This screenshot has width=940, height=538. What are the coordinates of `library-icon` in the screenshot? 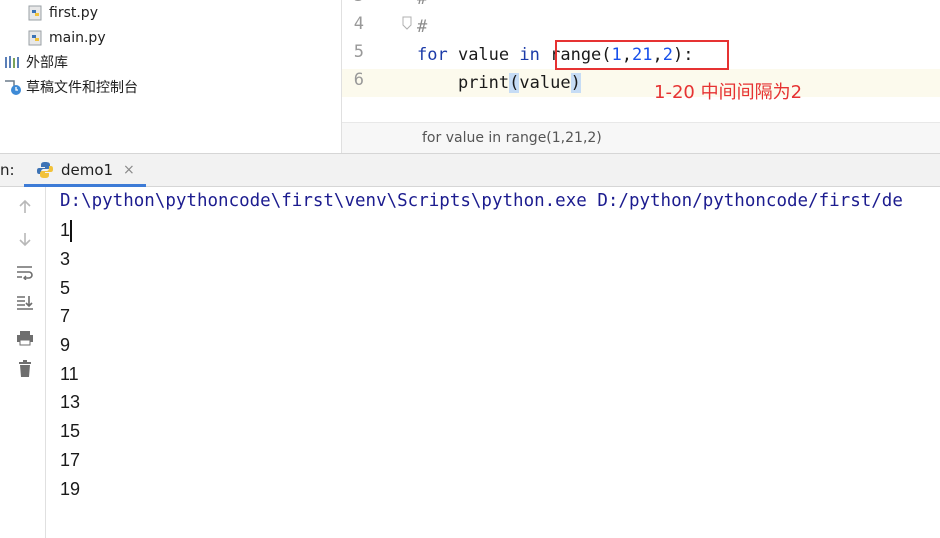 It's located at (13, 62).